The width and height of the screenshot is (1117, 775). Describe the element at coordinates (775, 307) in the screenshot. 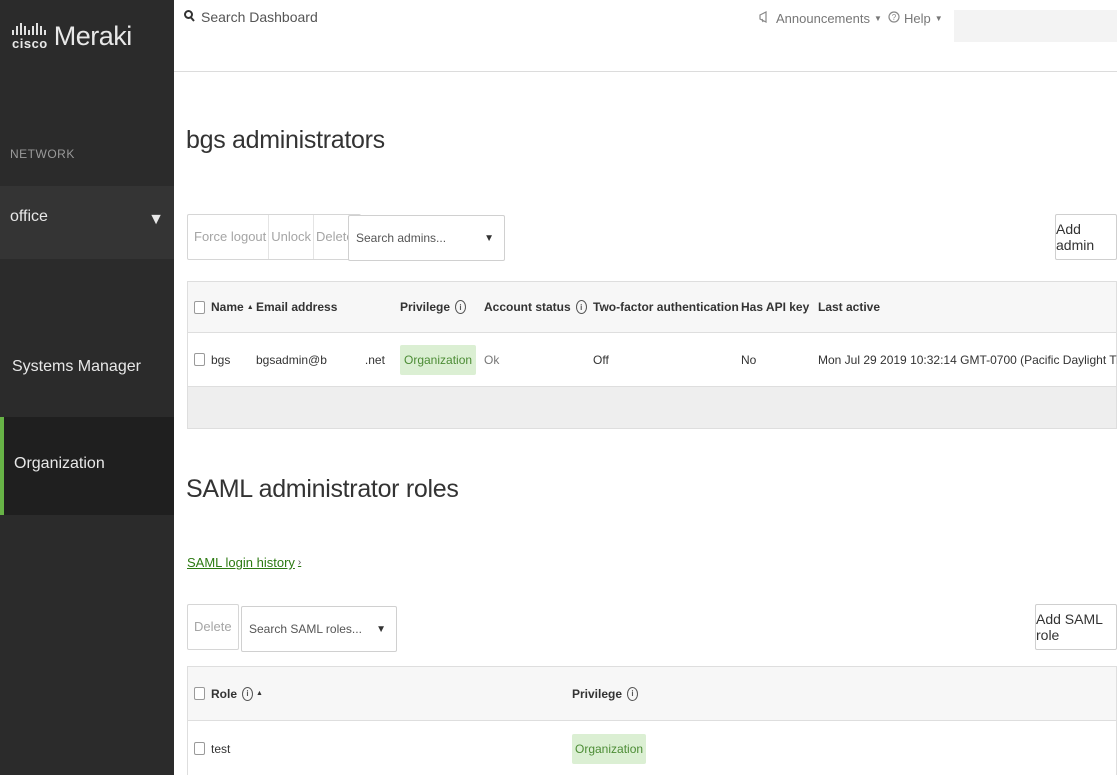

I see `column-header-api-key: Has API key` at that location.